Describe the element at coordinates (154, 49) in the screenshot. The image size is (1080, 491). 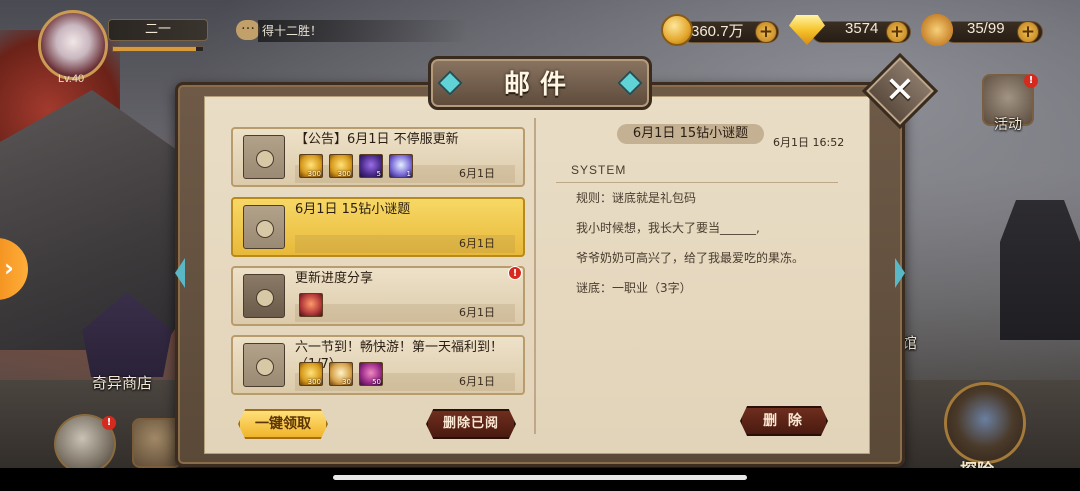
I see `exp-bar-fill` at that location.